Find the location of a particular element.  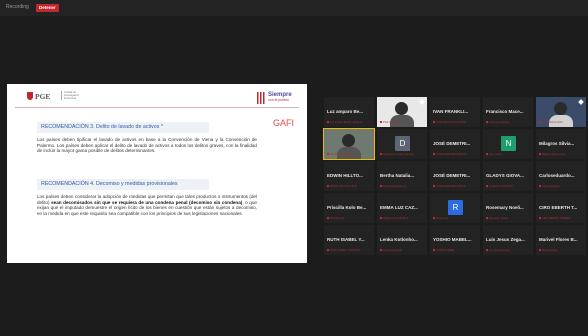

avatar: N is located at coordinates (508, 143).